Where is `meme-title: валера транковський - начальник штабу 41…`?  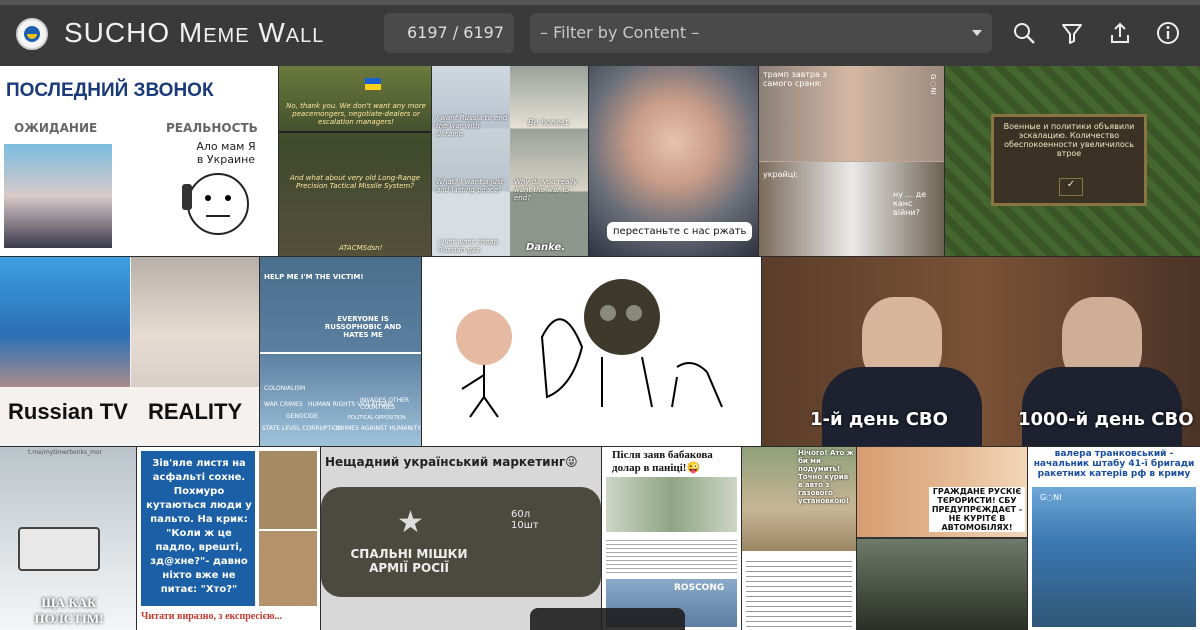
meme-title: валера транковський - начальник штабу 41… is located at coordinates (1114, 464).